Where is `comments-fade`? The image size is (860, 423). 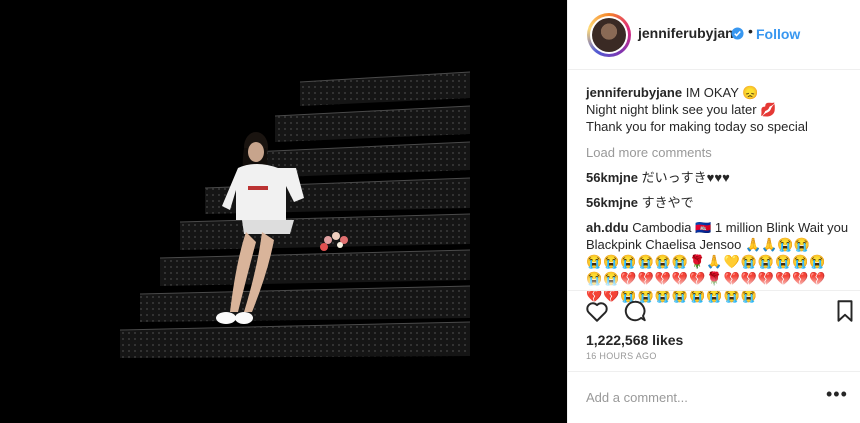
comments-fade is located at coordinates (714, 283).